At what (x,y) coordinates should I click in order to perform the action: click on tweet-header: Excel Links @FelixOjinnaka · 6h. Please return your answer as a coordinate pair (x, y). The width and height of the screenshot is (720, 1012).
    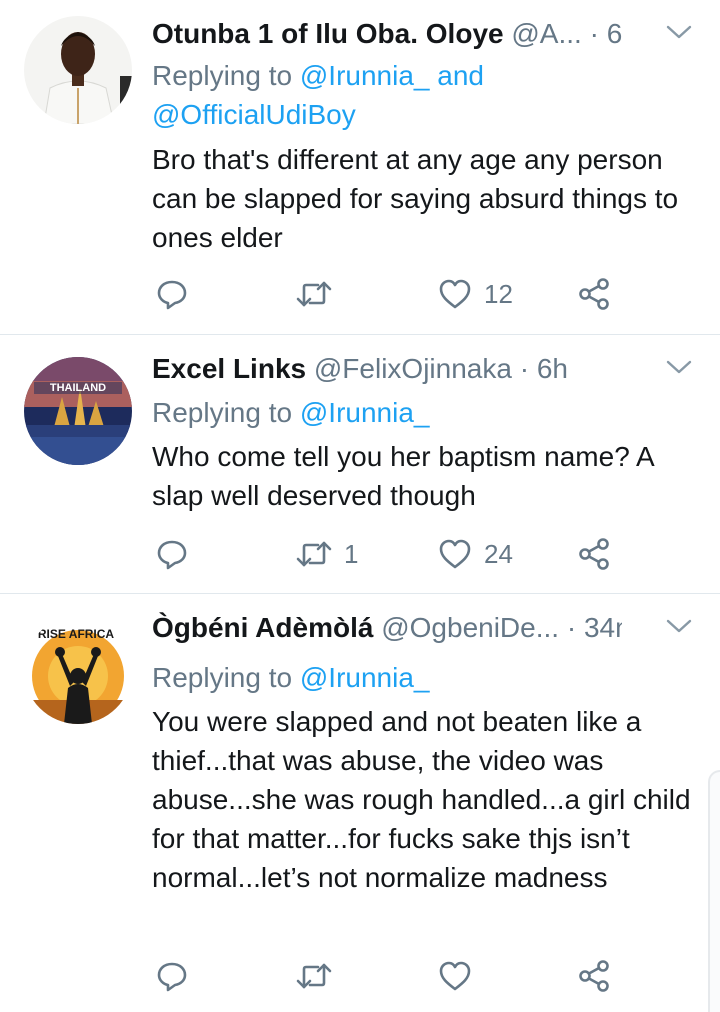
    Looking at the image, I should click on (387, 369).